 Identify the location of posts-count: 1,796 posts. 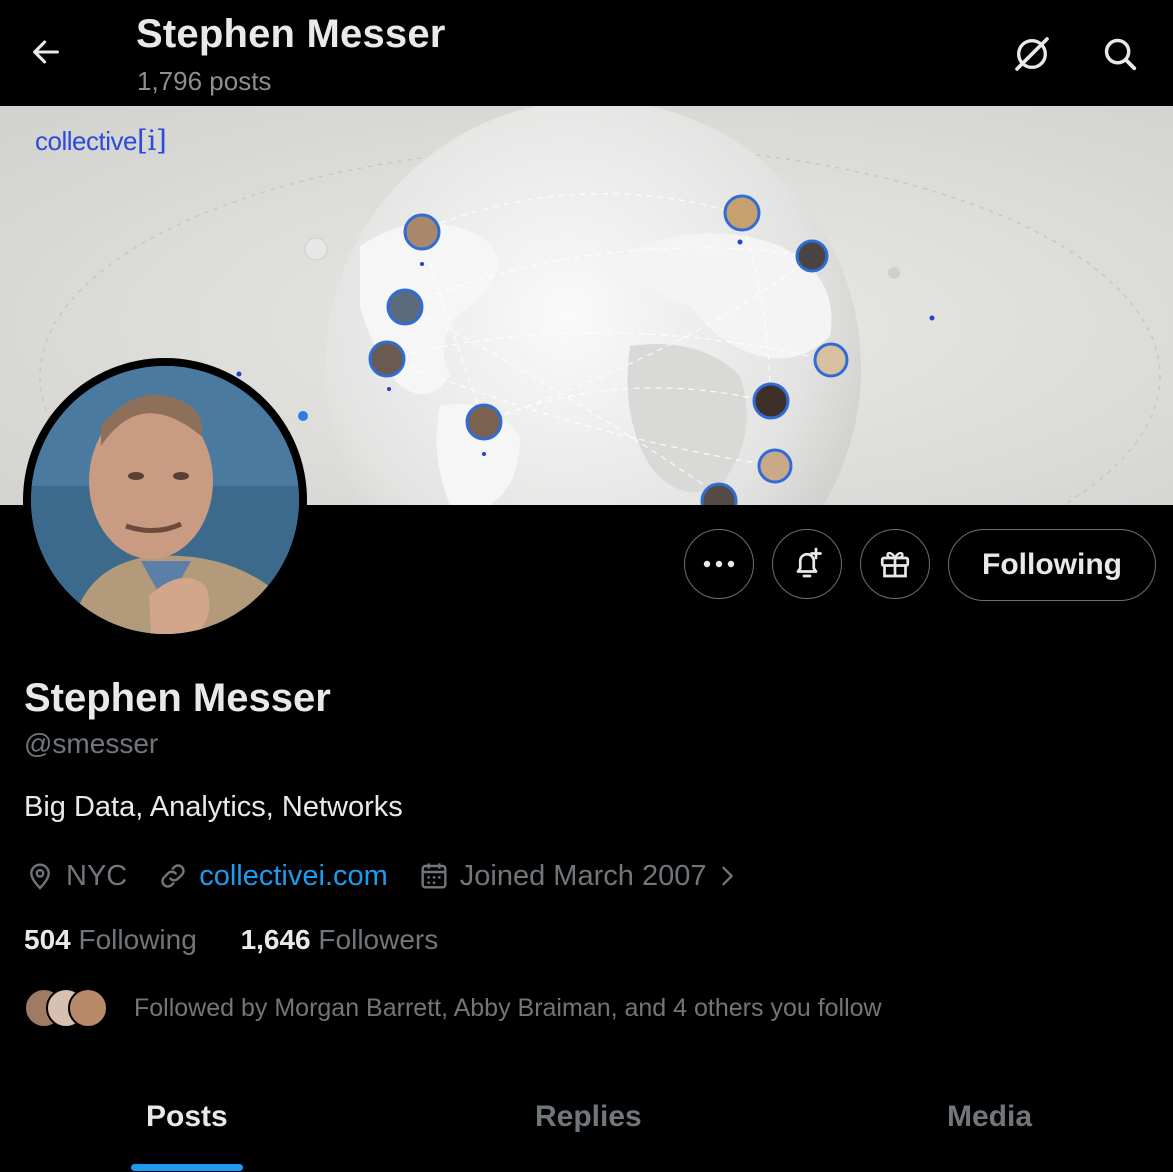
(204, 81).